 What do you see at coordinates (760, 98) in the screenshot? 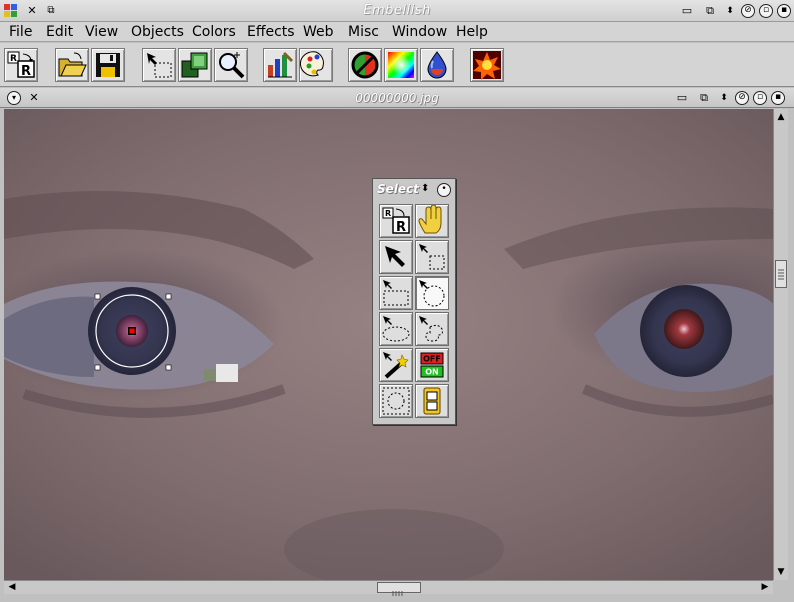
I see `doc-restore-icon: ▫` at bounding box center [760, 98].